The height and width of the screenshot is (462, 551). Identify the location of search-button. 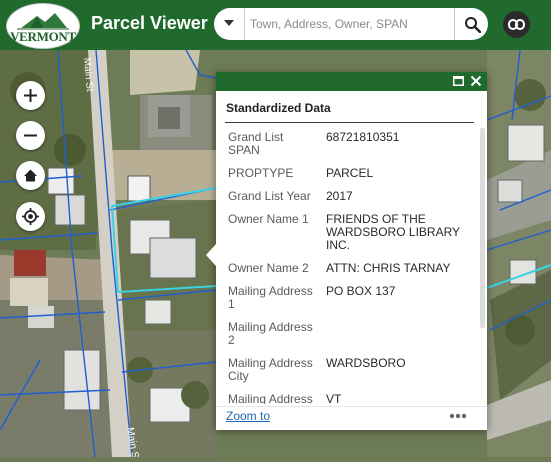
(471, 24).